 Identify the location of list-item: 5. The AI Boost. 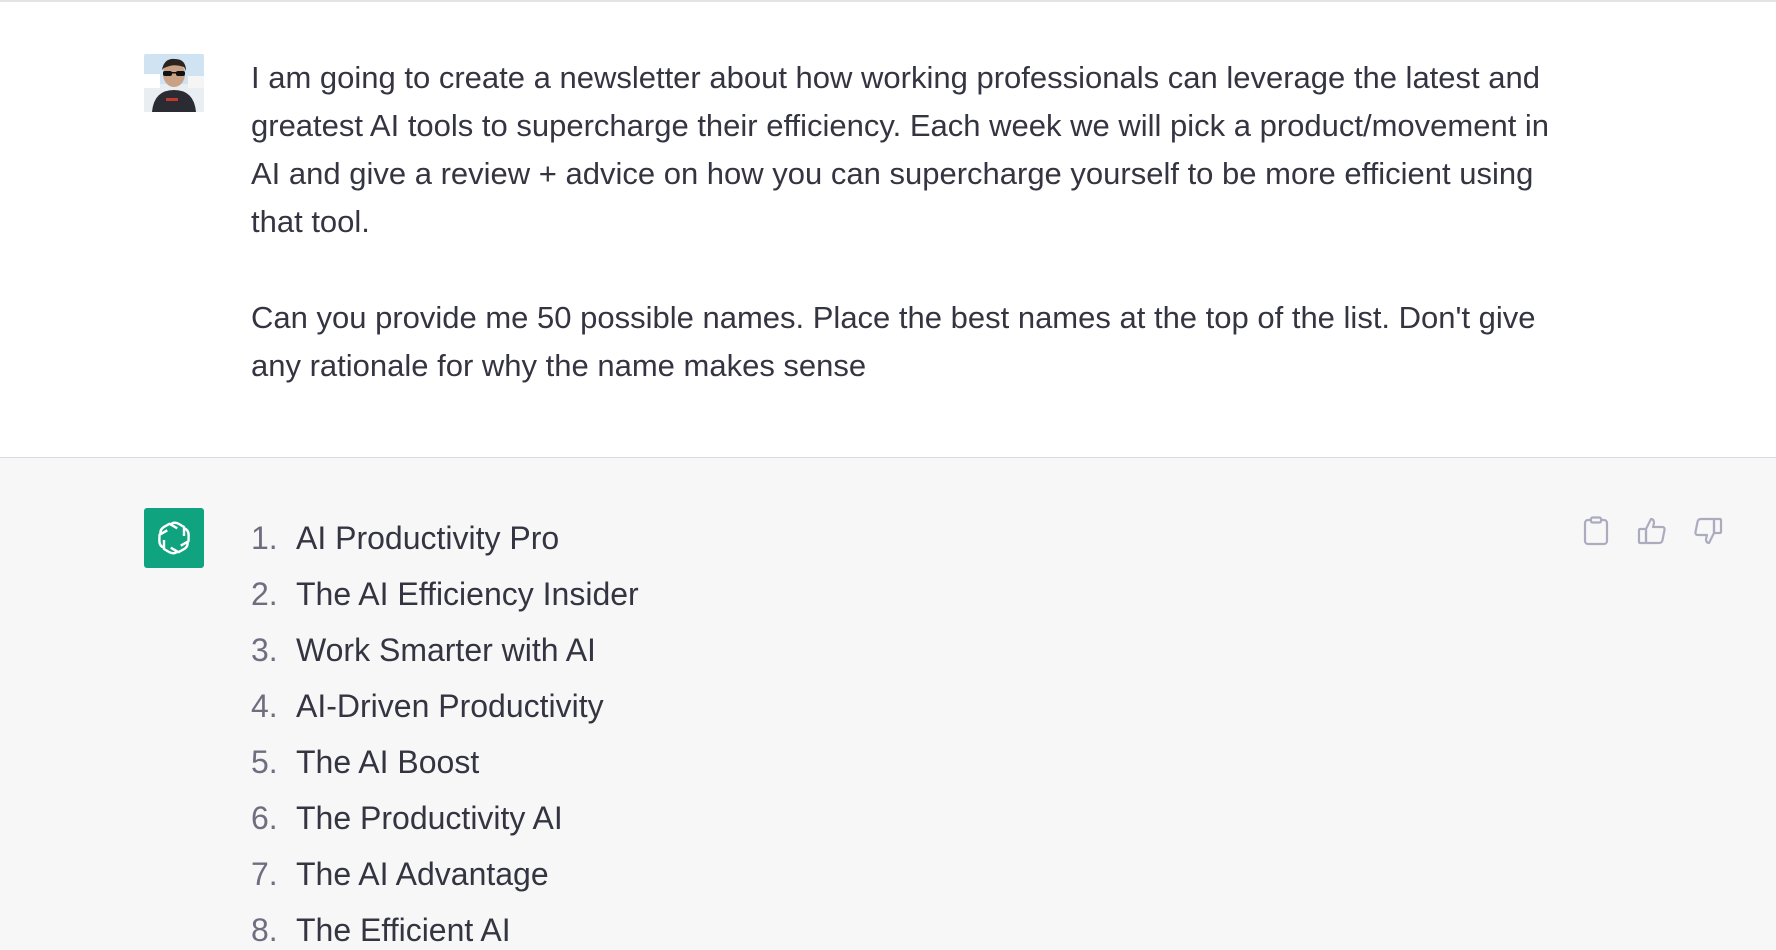
(445, 762).